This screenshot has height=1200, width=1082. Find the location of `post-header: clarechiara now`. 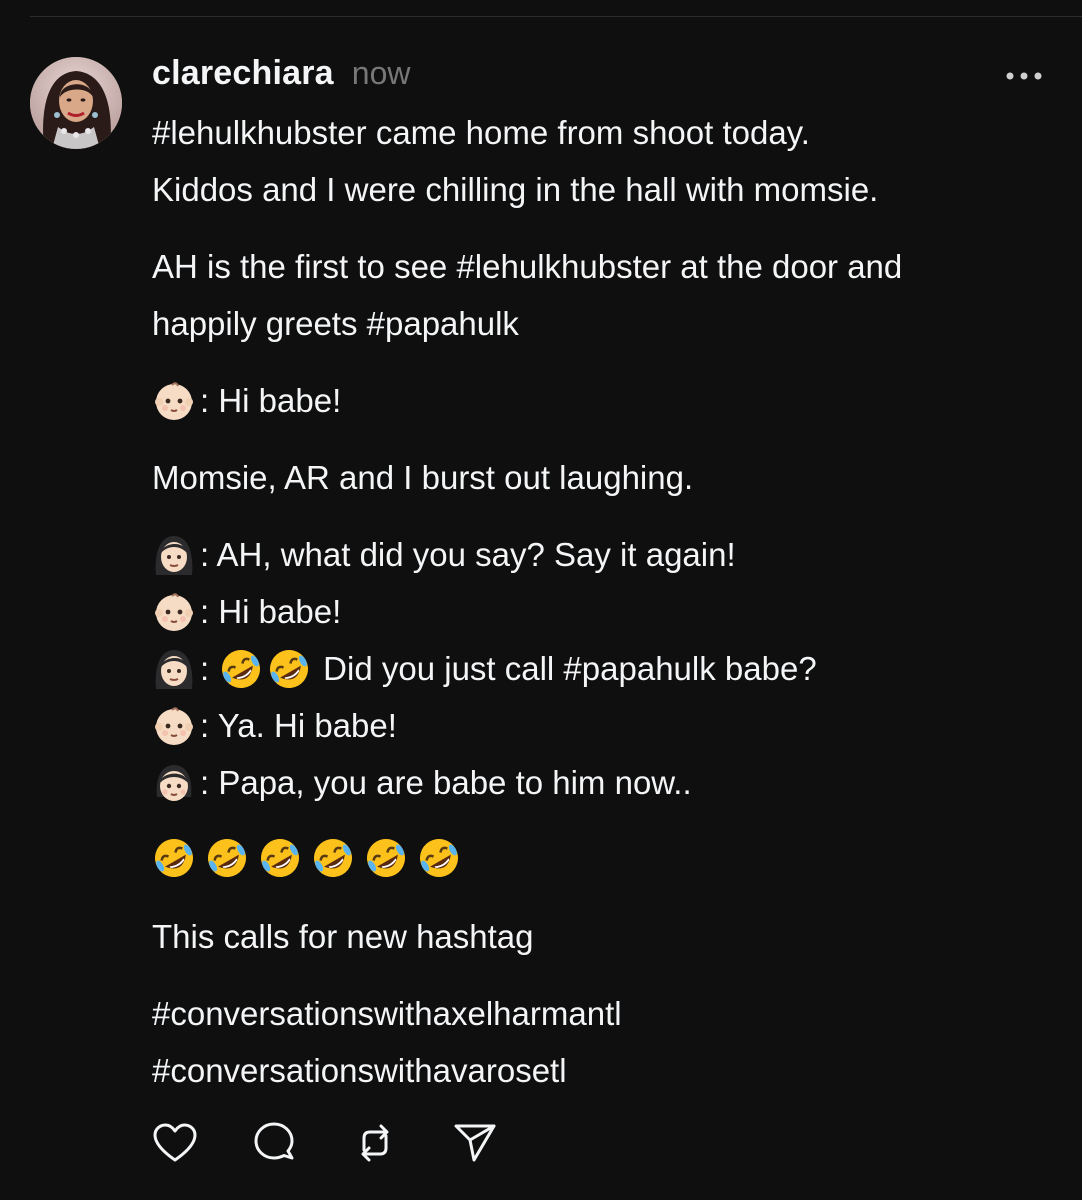

post-header: clarechiara now is located at coordinates (281, 76).